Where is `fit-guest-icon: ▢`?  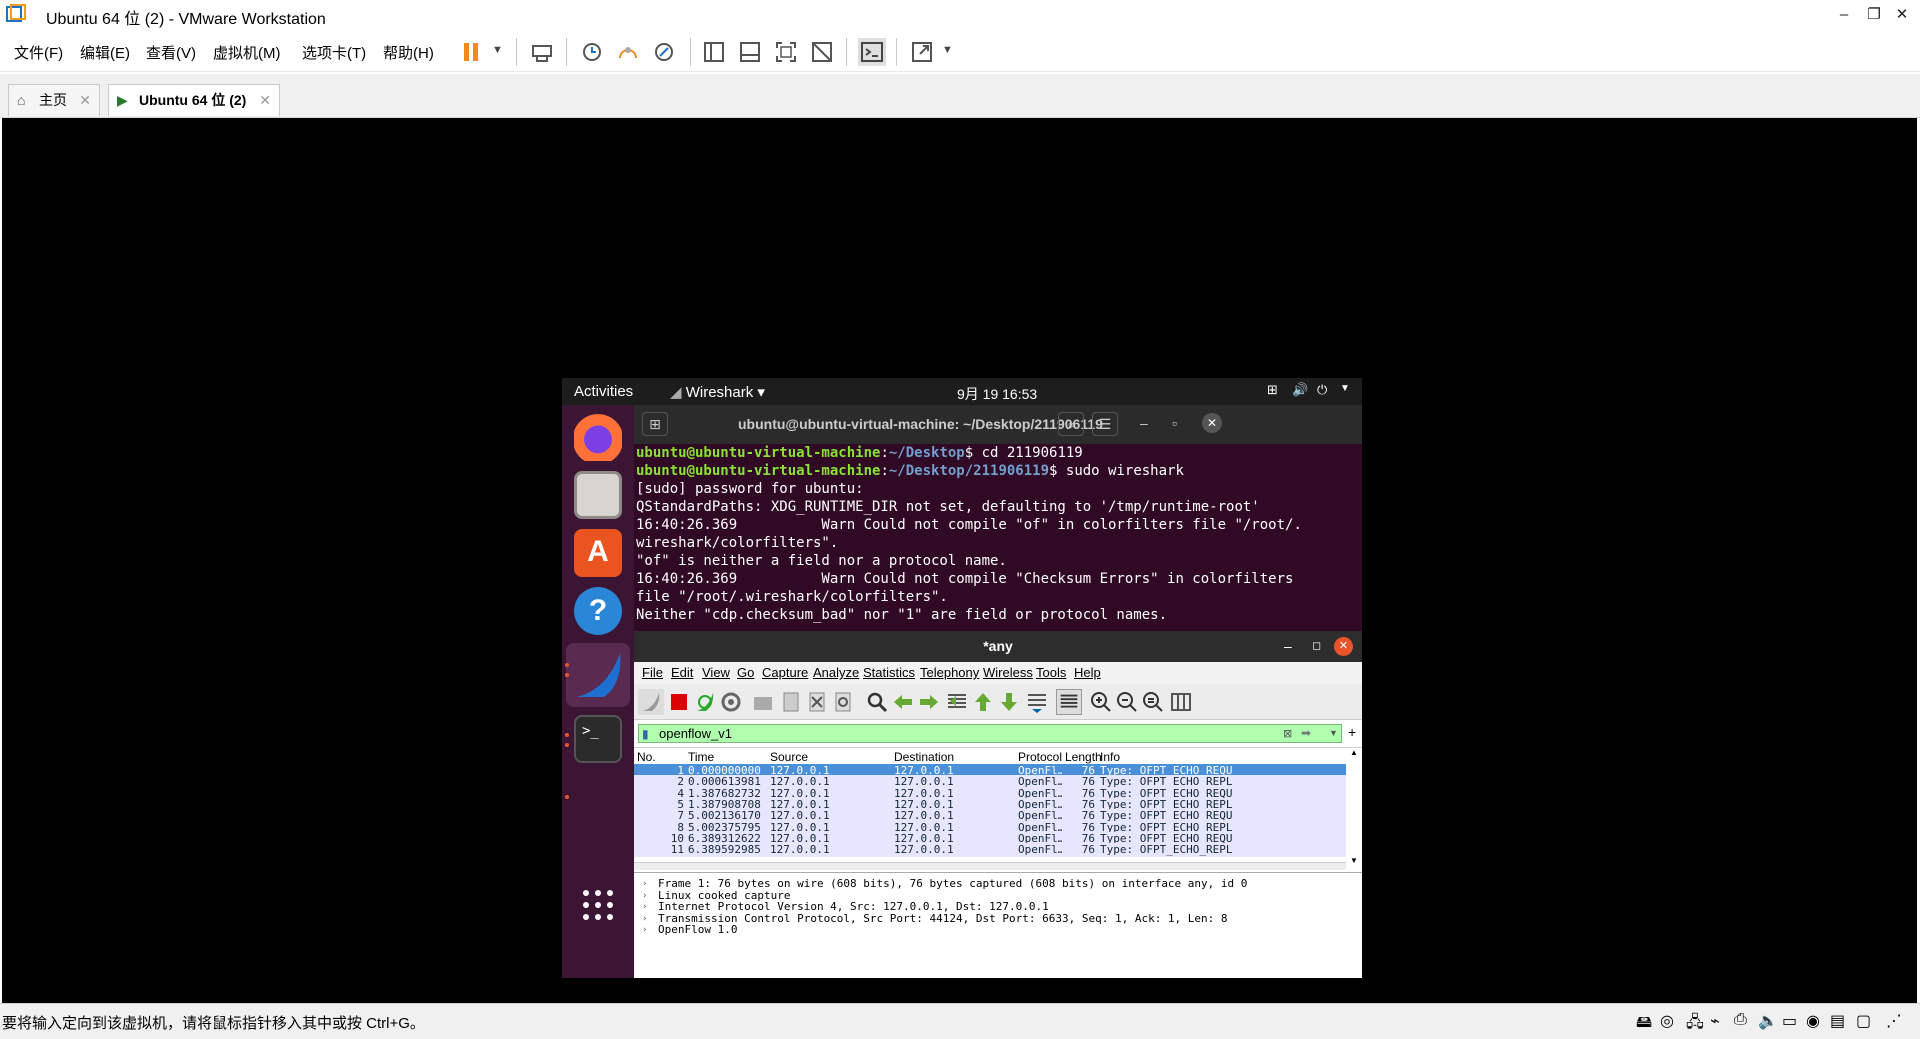
fit-guest-icon: ▢ is located at coordinates (1866, 1021).